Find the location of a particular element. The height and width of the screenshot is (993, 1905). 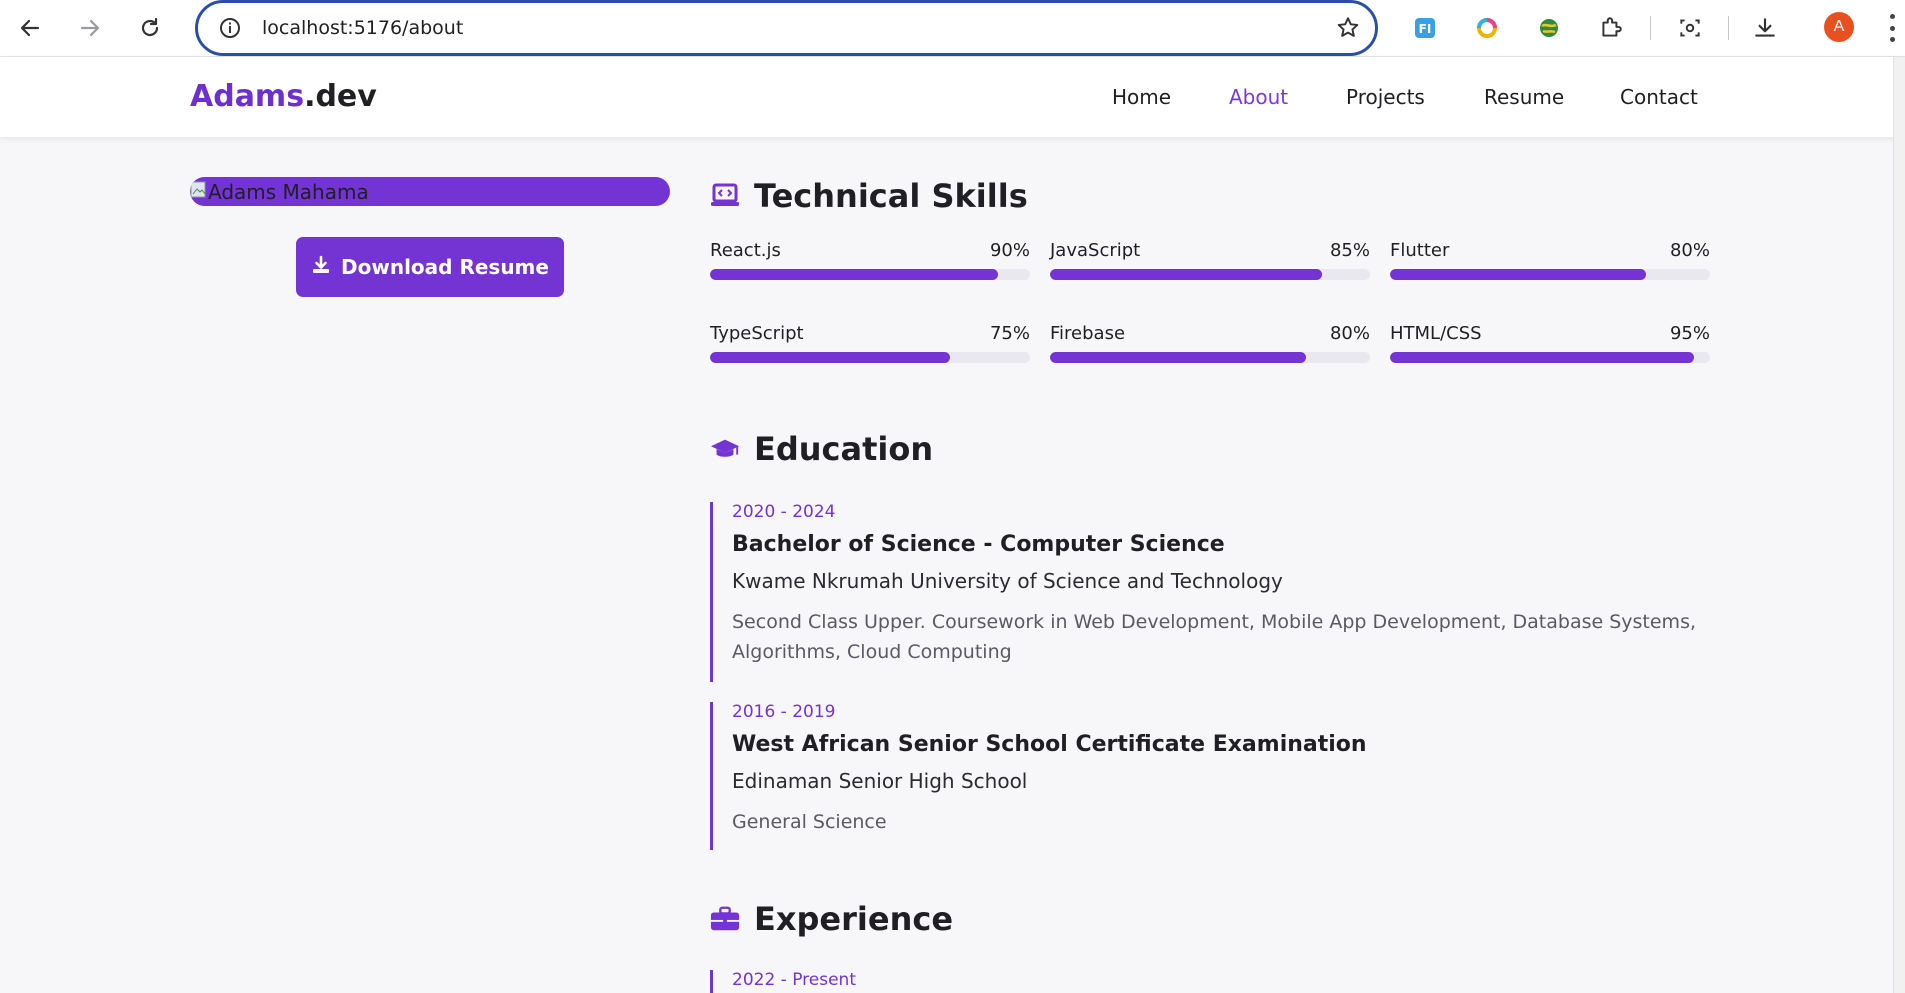

profile-photo-alt: Adams Mahama is located at coordinates (288, 192).